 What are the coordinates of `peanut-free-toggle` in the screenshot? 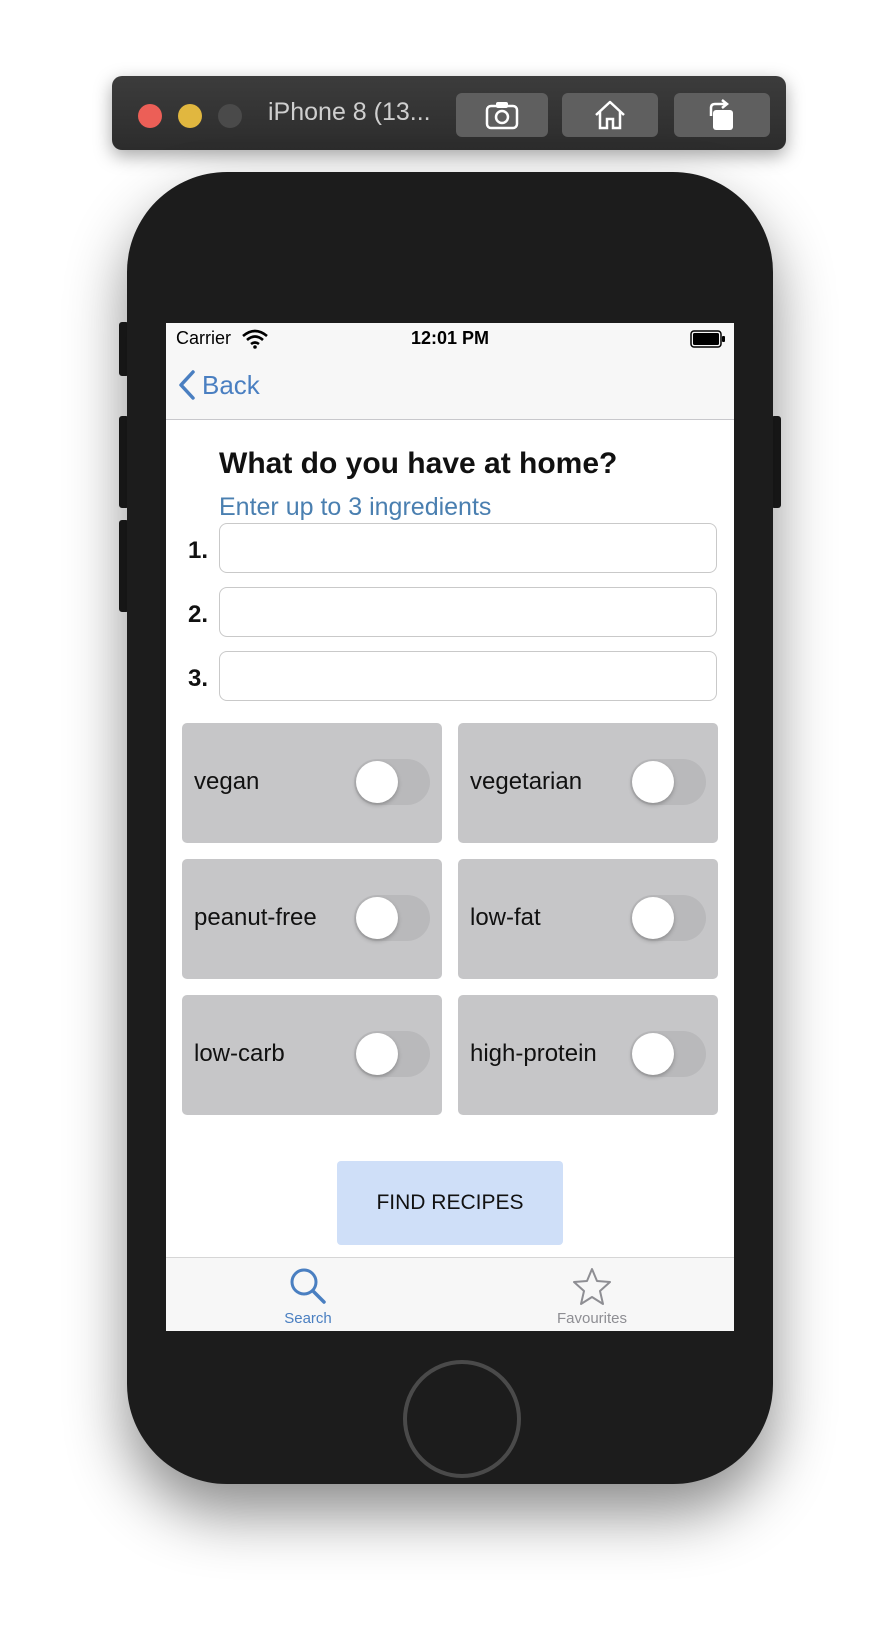 It's located at (392, 918).